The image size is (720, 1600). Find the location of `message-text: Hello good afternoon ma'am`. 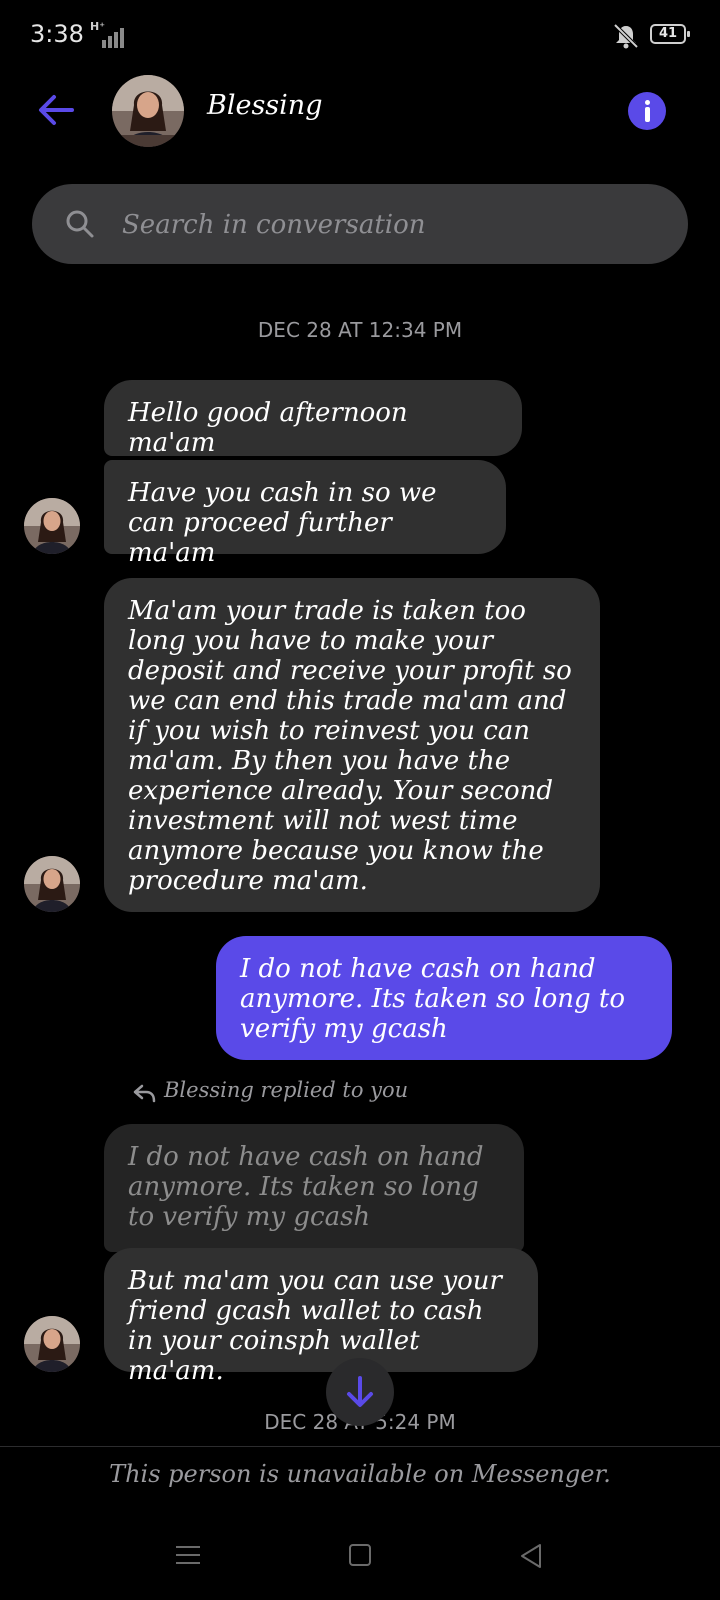

message-text: Hello good afternoon ma'am is located at coordinates (268, 428).